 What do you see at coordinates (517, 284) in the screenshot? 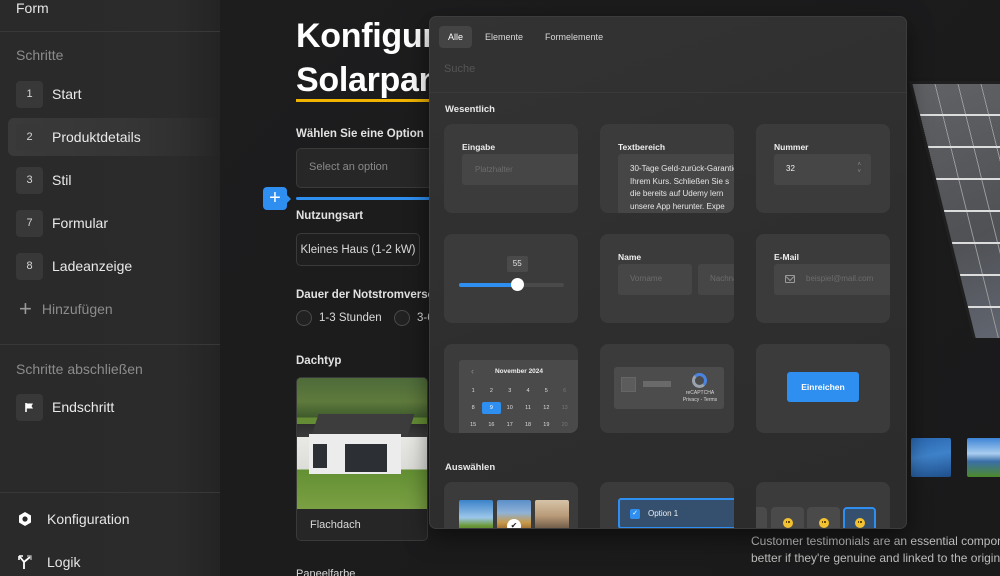
I see `slider-thumb` at bounding box center [517, 284].